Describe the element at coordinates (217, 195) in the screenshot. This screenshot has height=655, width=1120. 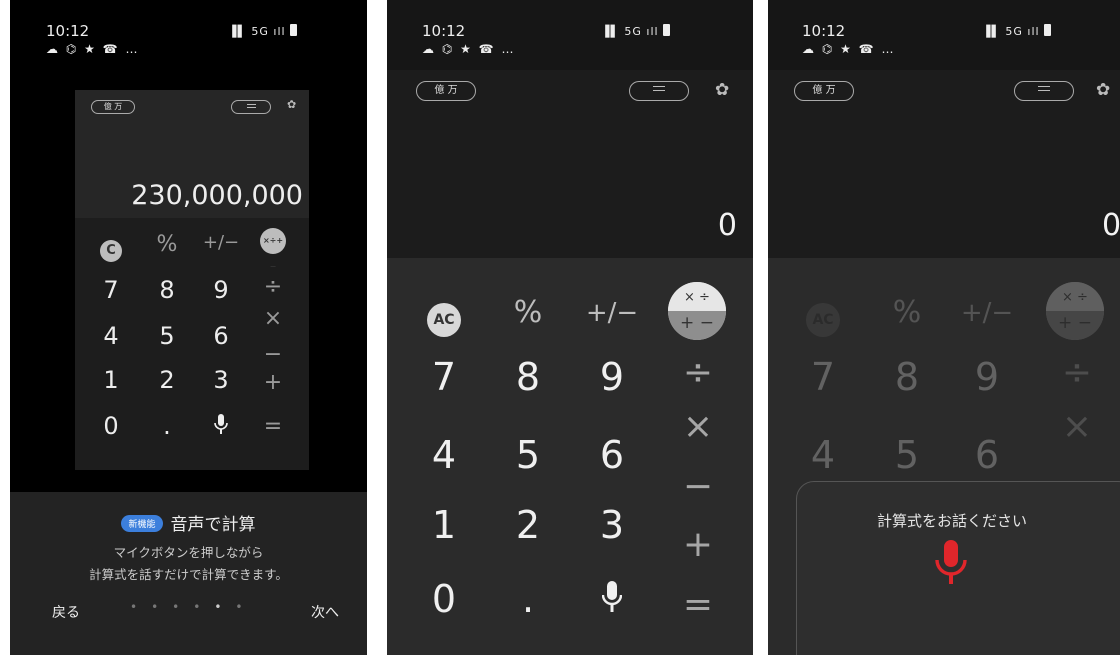
I see `preview-display-value: 230,000,000` at that location.